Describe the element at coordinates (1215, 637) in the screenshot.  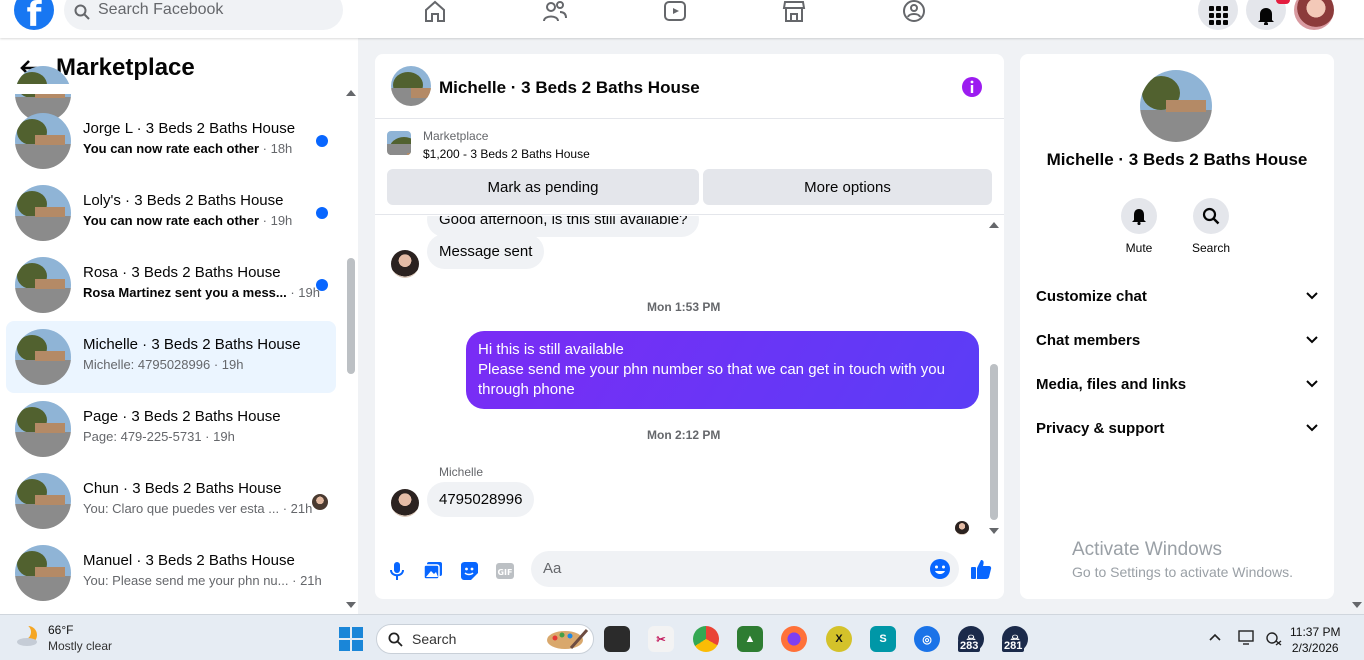
I see `chevron-up-icon` at that location.